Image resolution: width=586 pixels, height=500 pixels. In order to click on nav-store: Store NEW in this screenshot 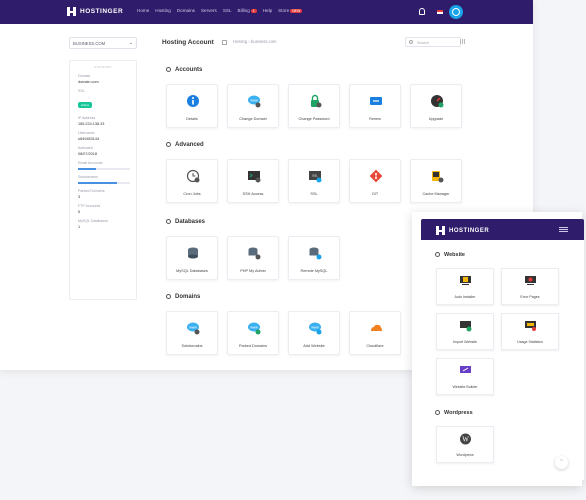, I will do `click(290, 10)`.